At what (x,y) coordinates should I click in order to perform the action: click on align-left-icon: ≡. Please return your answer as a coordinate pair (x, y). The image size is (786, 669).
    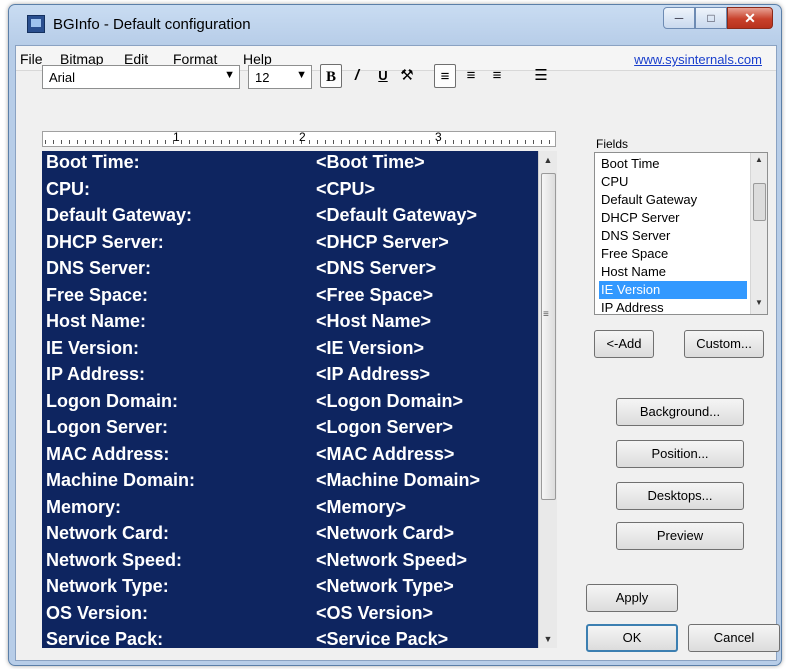
    Looking at the image, I should click on (445, 76).